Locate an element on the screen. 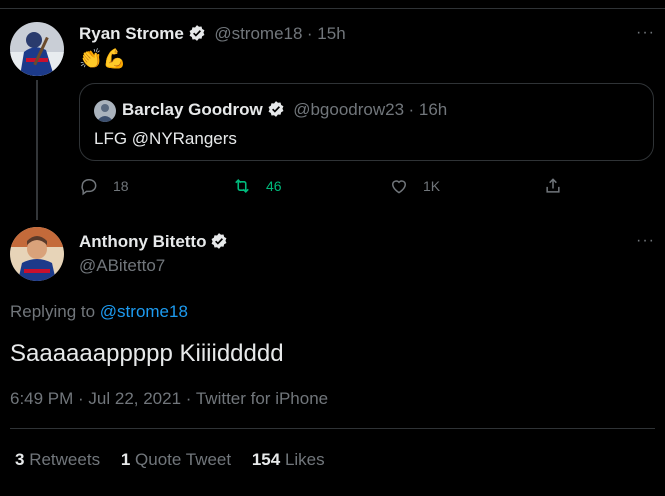 This screenshot has height=496, width=665. tweet-text: Saaaaaappppp Kiiiiddddd is located at coordinates (147, 353).